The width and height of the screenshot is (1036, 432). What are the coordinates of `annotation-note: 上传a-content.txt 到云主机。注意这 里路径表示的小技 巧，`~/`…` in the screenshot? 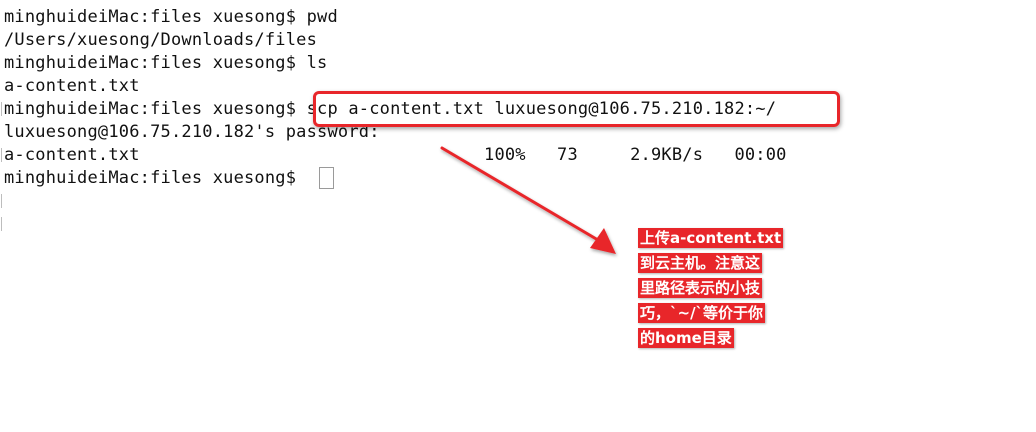 It's located at (713, 288).